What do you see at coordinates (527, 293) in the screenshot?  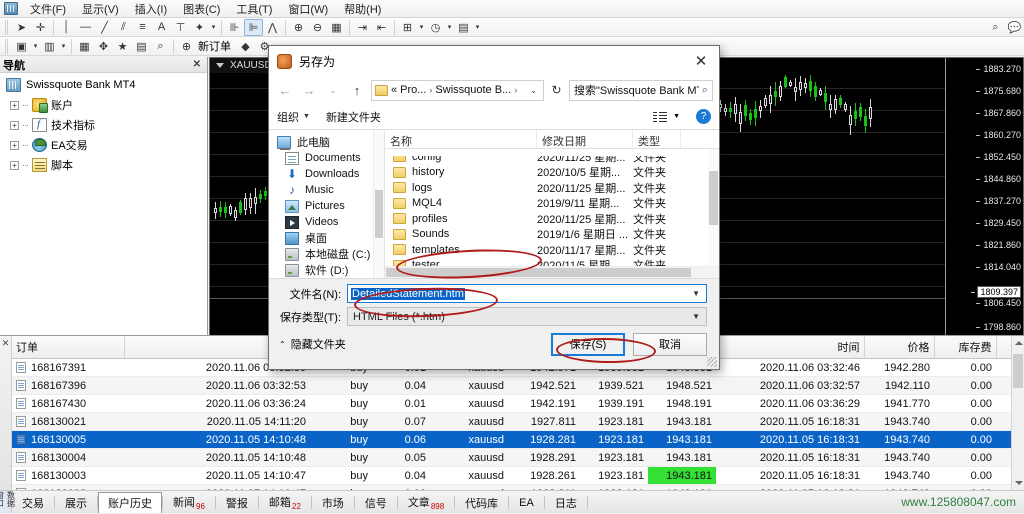 I see `filename-input: DetailedStatement.htm ▼` at bounding box center [527, 293].